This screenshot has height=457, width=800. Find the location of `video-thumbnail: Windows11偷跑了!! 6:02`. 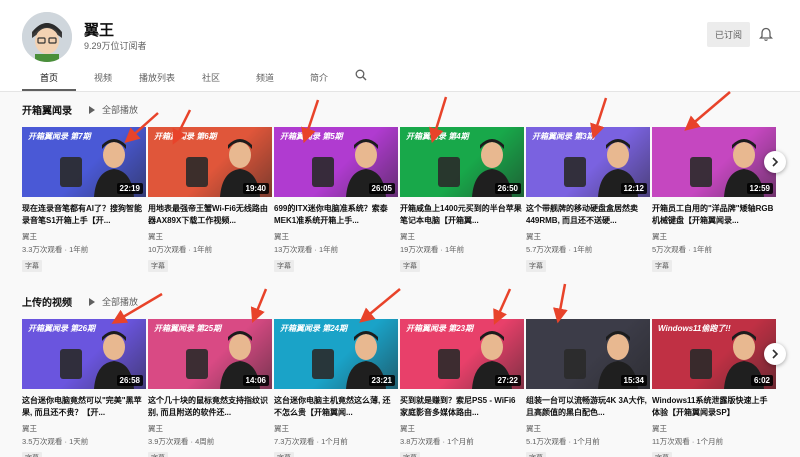

video-thumbnail: Windows11偷跑了!! 6:02 is located at coordinates (714, 354).